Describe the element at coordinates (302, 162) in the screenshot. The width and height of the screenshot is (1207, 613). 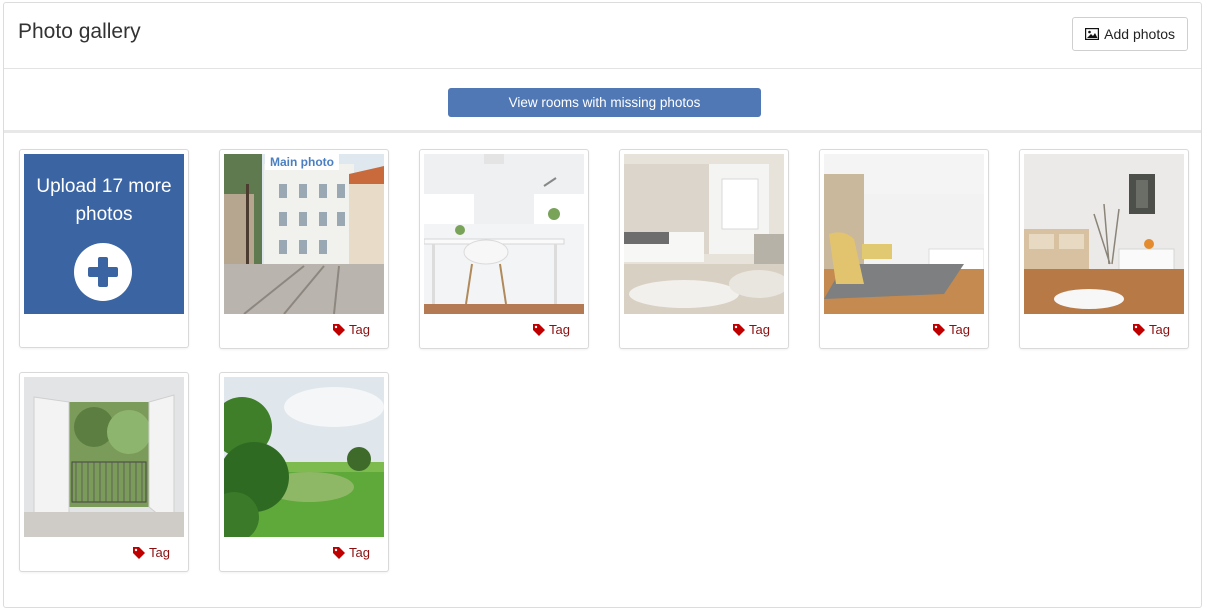
I see `main-photo-badge: Main photo` at that location.